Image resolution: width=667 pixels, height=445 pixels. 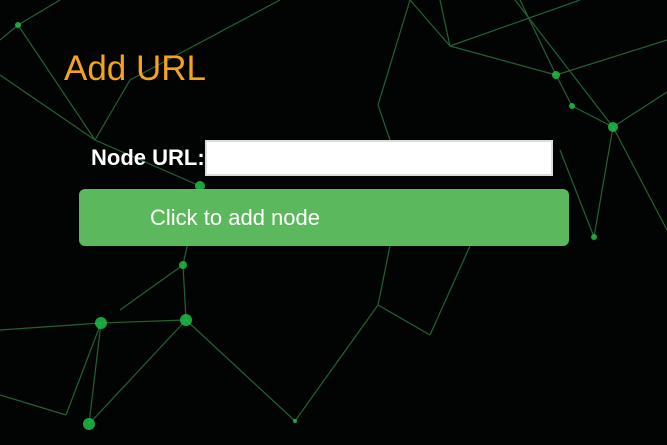 What do you see at coordinates (324, 217) in the screenshot?
I see `add-node-button: Click to add node` at bounding box center [324, 217].